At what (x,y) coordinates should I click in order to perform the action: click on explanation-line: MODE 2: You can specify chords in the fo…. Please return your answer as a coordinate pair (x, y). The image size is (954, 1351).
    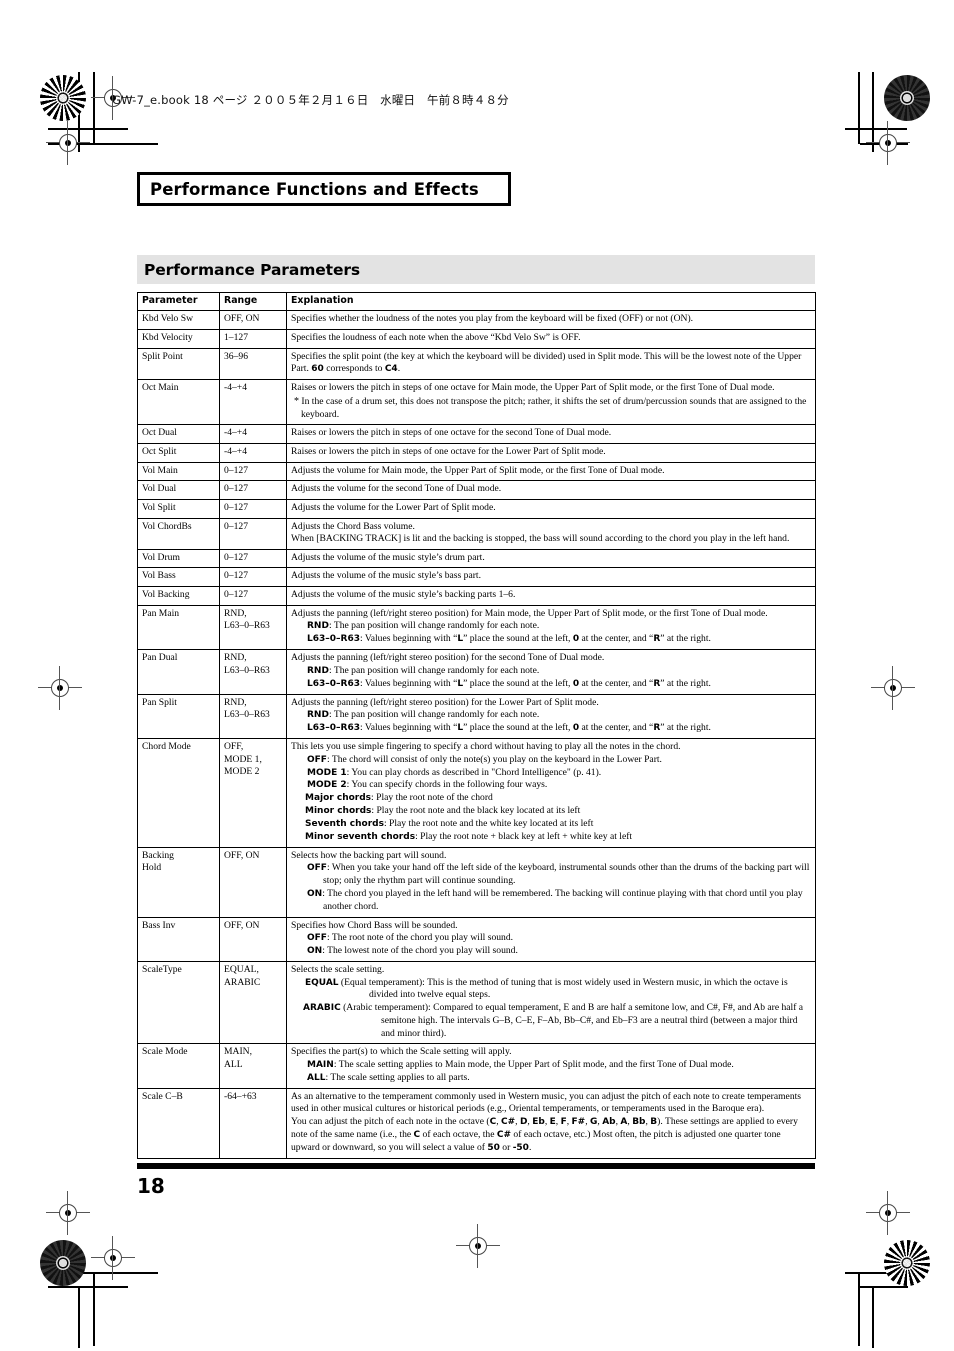
    Looking at the image, I should click on (427, 785).